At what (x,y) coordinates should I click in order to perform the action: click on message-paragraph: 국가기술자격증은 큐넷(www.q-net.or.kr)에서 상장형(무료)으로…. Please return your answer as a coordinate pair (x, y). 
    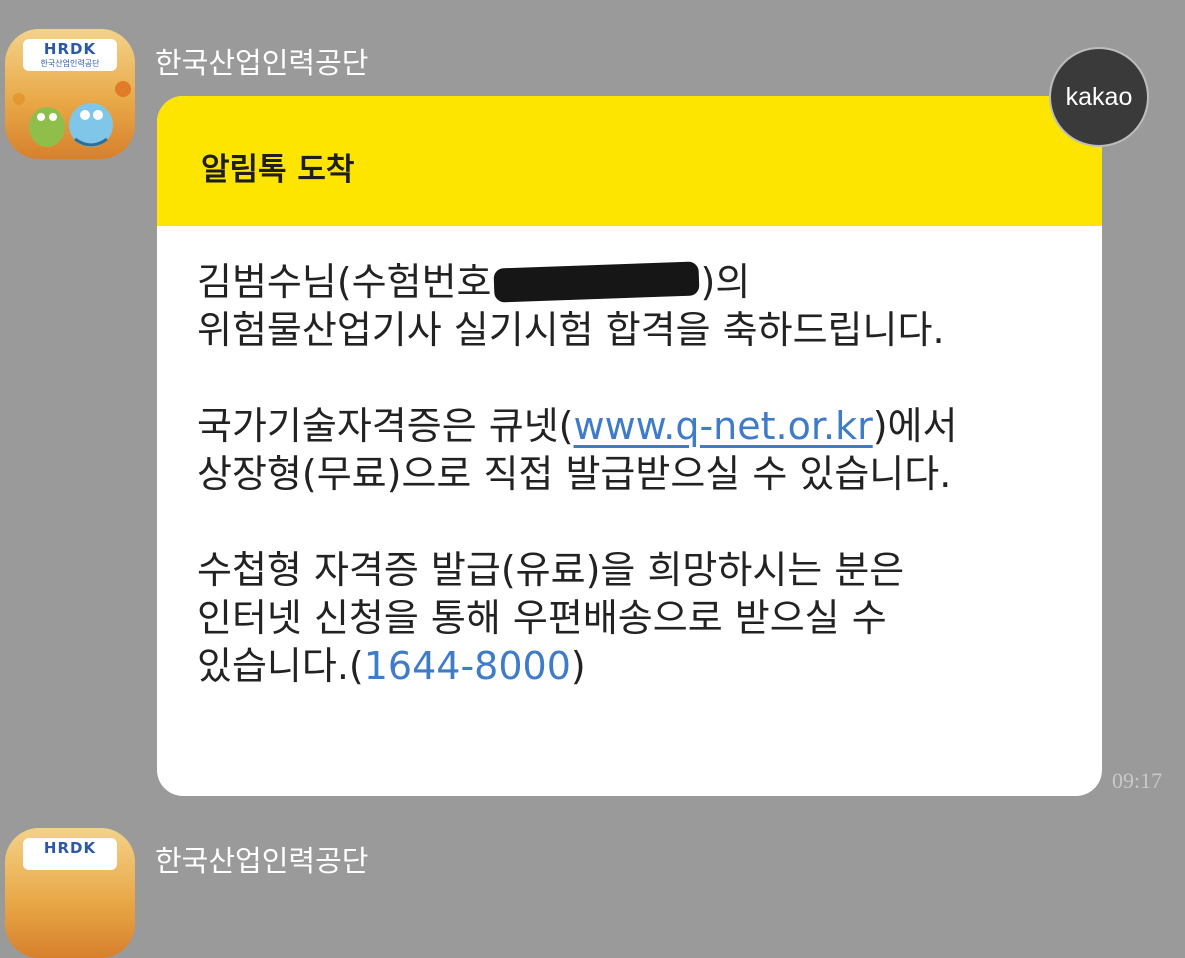
    Looking at the image, I should click on (634, 450).